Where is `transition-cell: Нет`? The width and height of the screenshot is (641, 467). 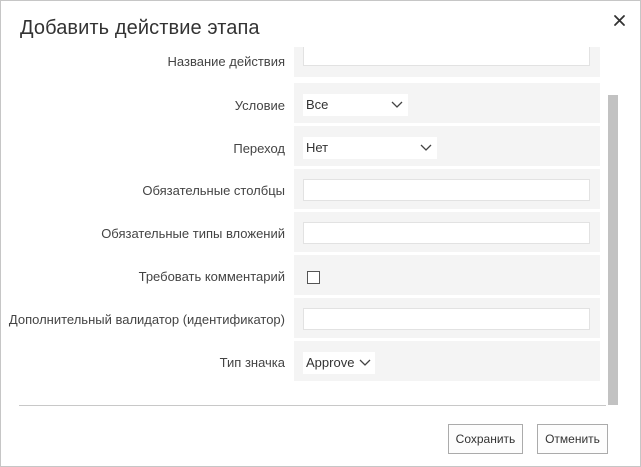
transition-cell: Нет is located at coordinates (447, 146).